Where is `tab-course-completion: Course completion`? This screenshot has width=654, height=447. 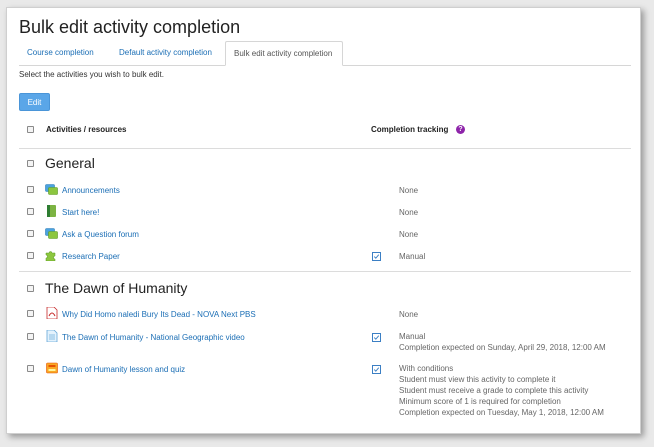 tab-course-completion: Course completion is located at coordinates (64, 52).